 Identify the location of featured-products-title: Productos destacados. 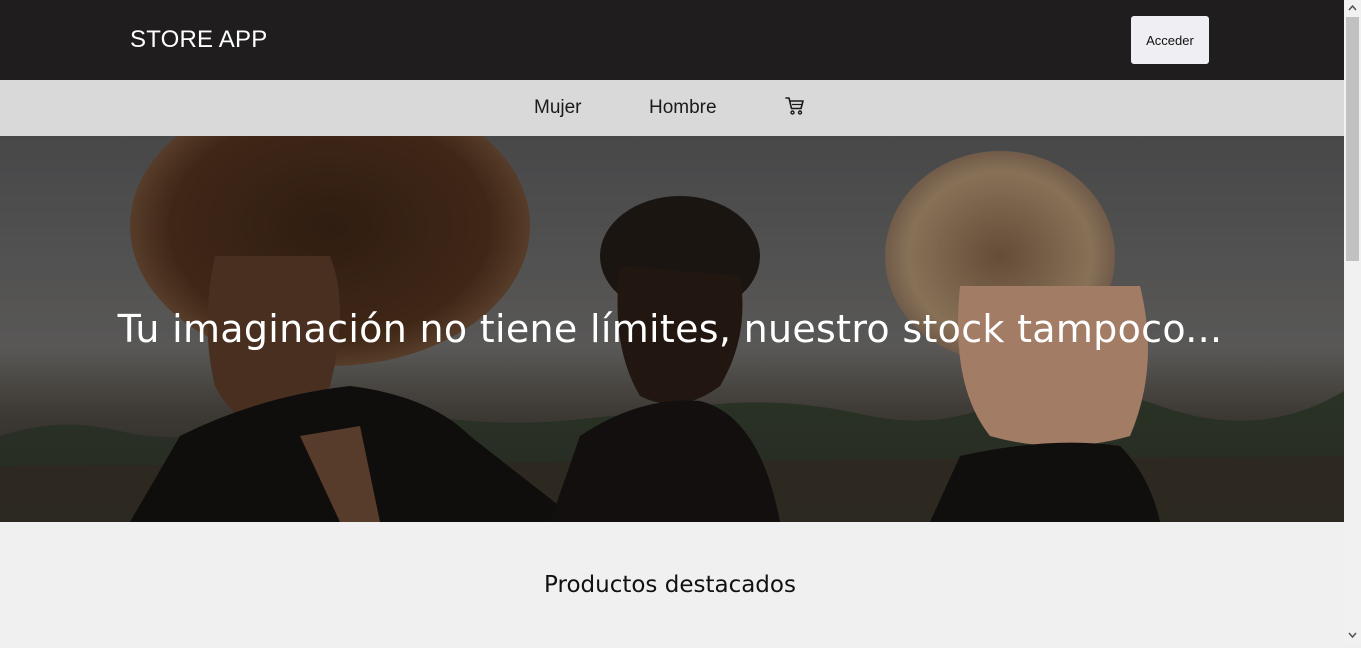
(670, 585).